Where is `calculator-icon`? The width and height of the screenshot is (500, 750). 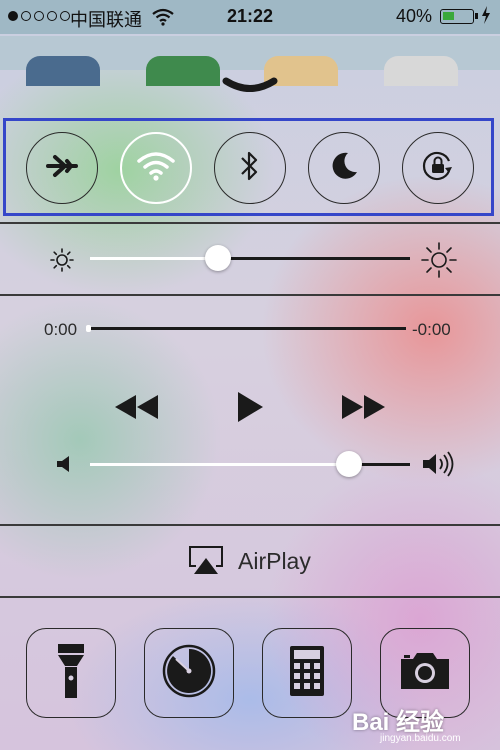 calculator-icon is located at coordinates (307, 673).